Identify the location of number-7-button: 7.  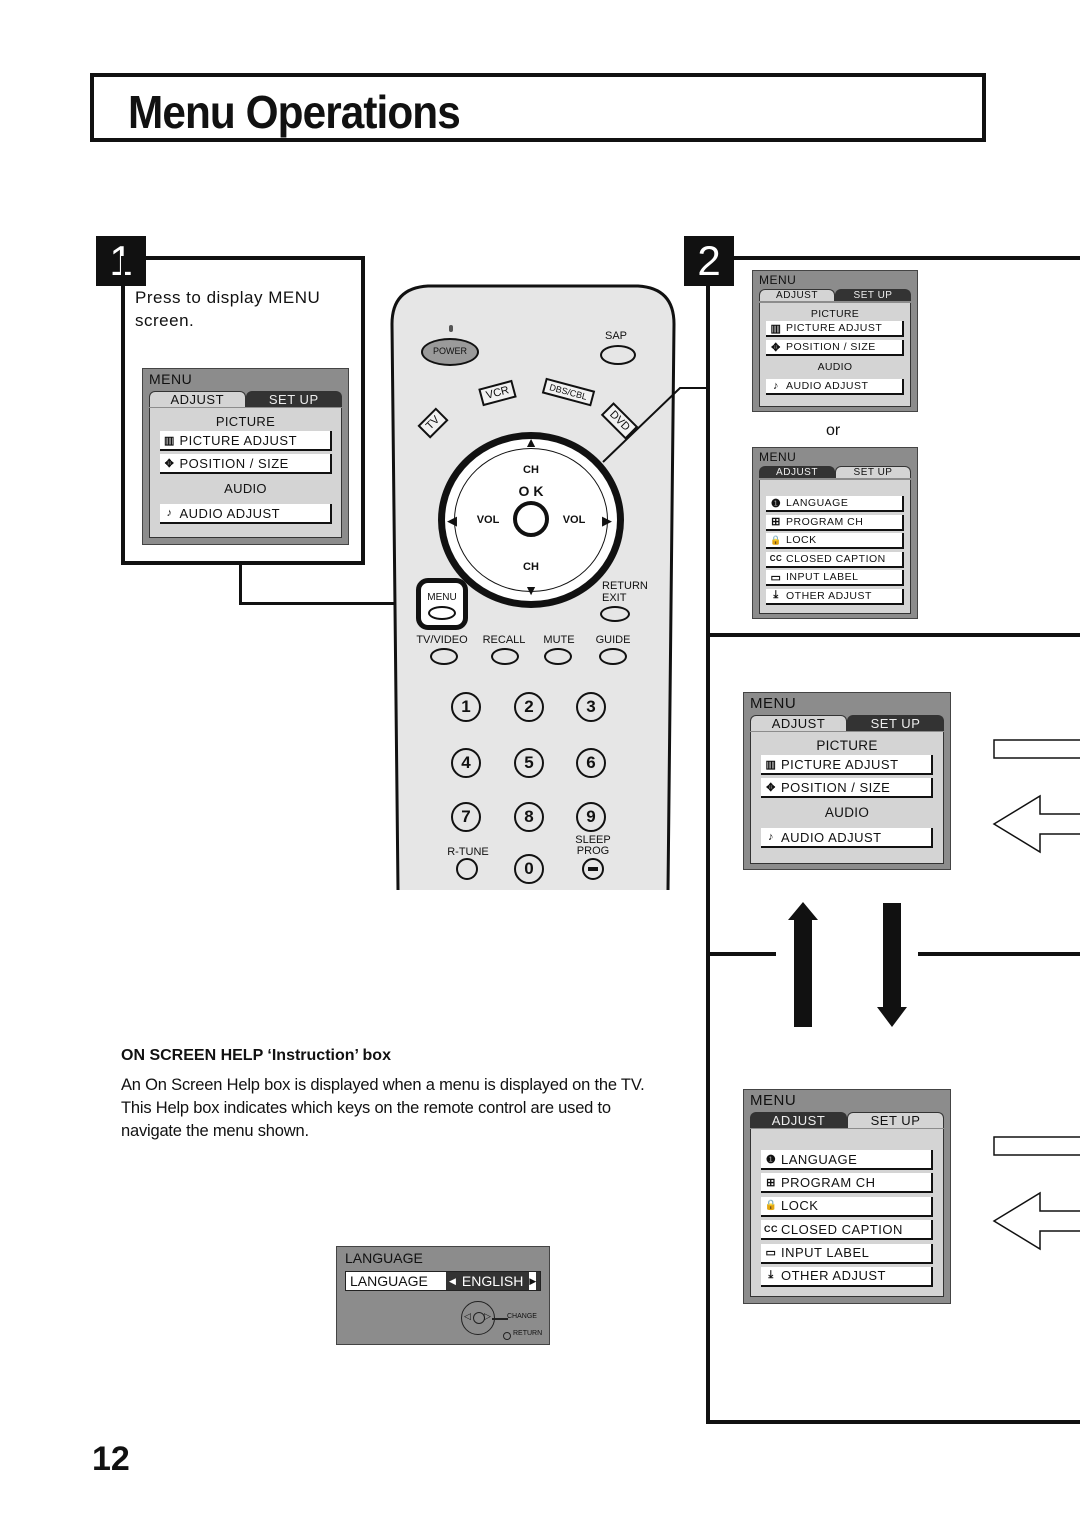
(466, 817).